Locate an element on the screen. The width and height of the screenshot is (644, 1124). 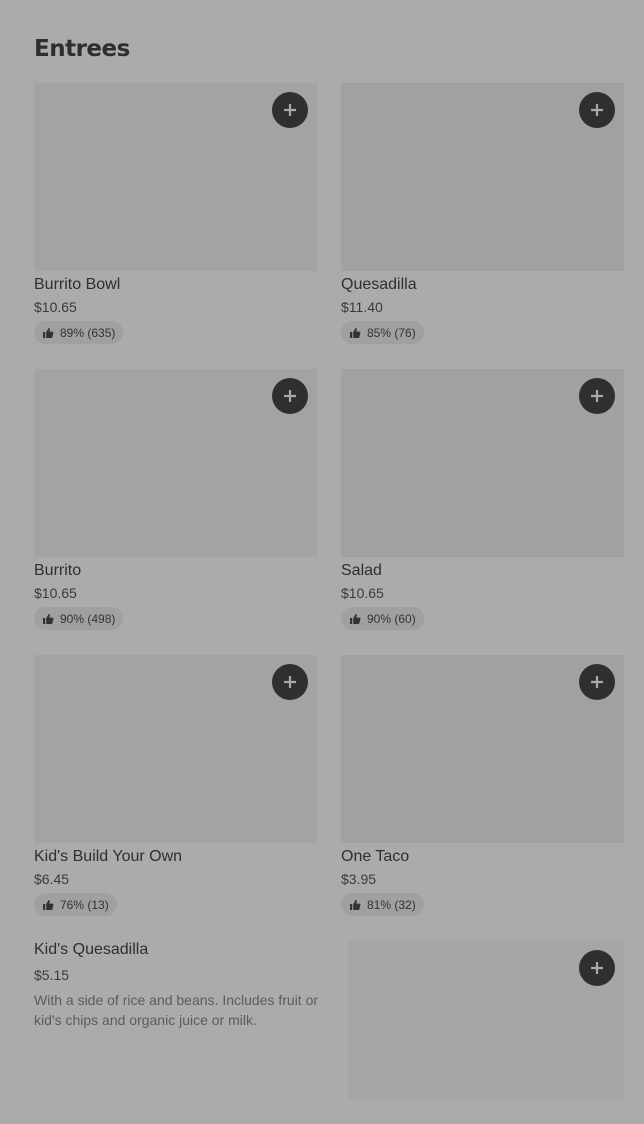
menu-item-card: Salad $10.65 90% (60) is located at coordinates (482, 499).